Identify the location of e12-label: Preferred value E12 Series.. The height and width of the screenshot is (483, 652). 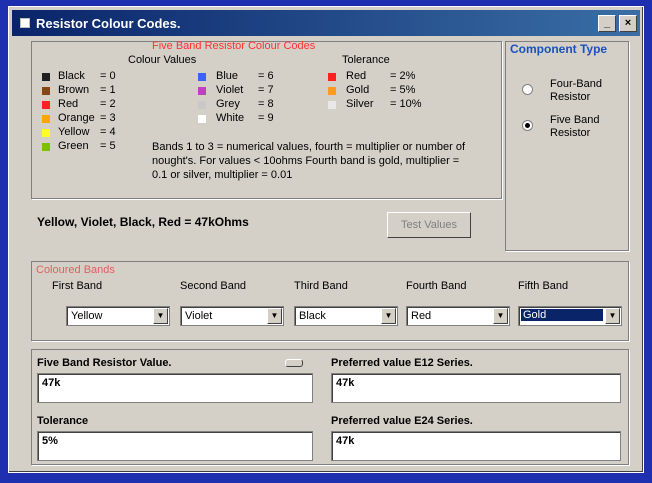
(402, 363).